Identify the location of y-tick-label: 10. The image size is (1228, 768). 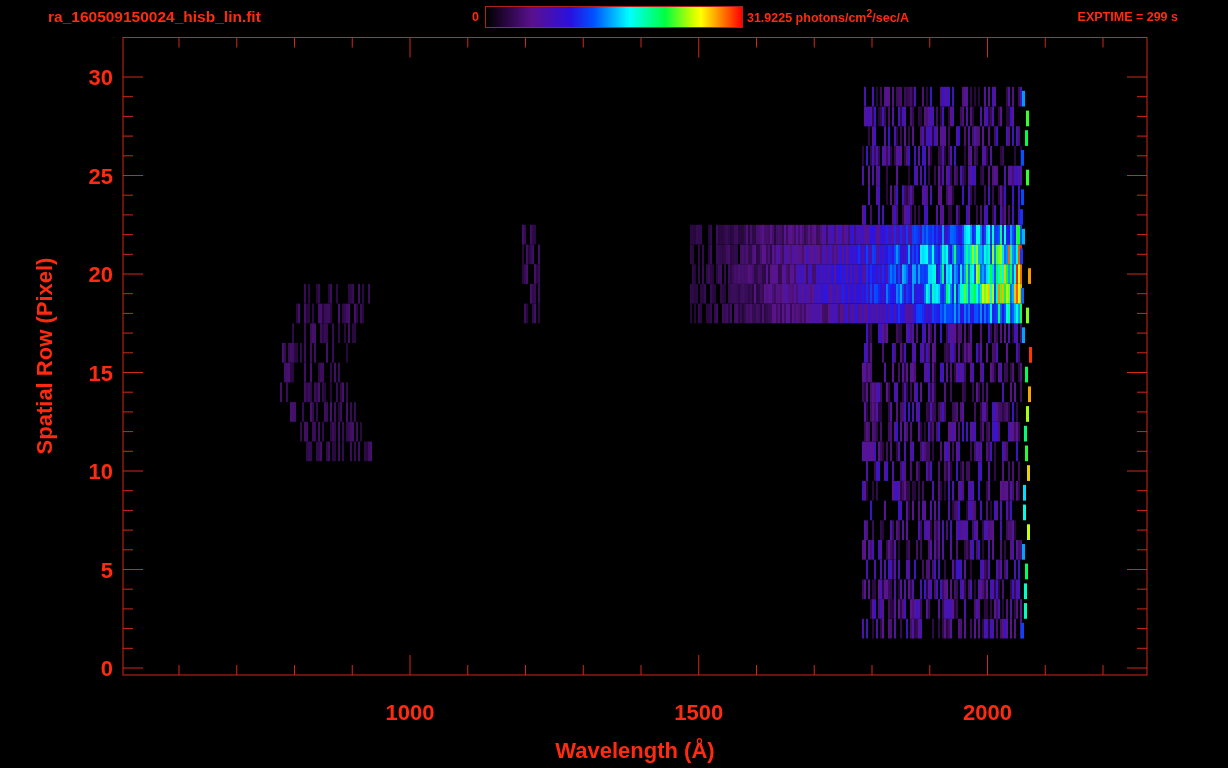
(100, 471).